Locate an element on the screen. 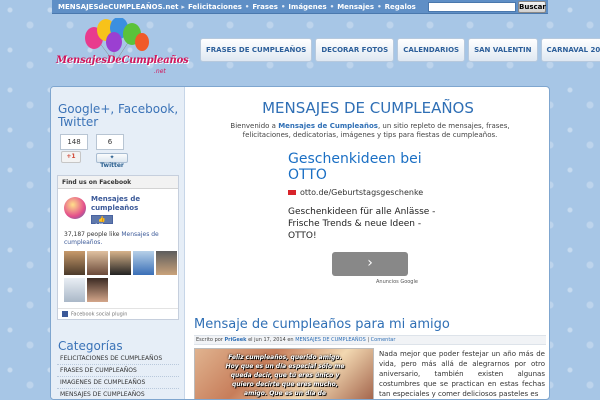 The height and width of the screenshot is (400, 600). tweet-label: Twitter is located at coordinates (112, 165).